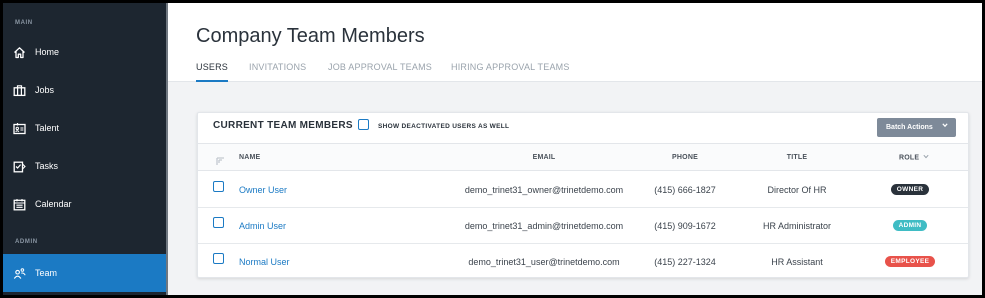 The image size is (985, 298). What do you see at coordinates (19, 166) in the screenshot?
I see `tasks-icon` at bounding box center [19, 166].